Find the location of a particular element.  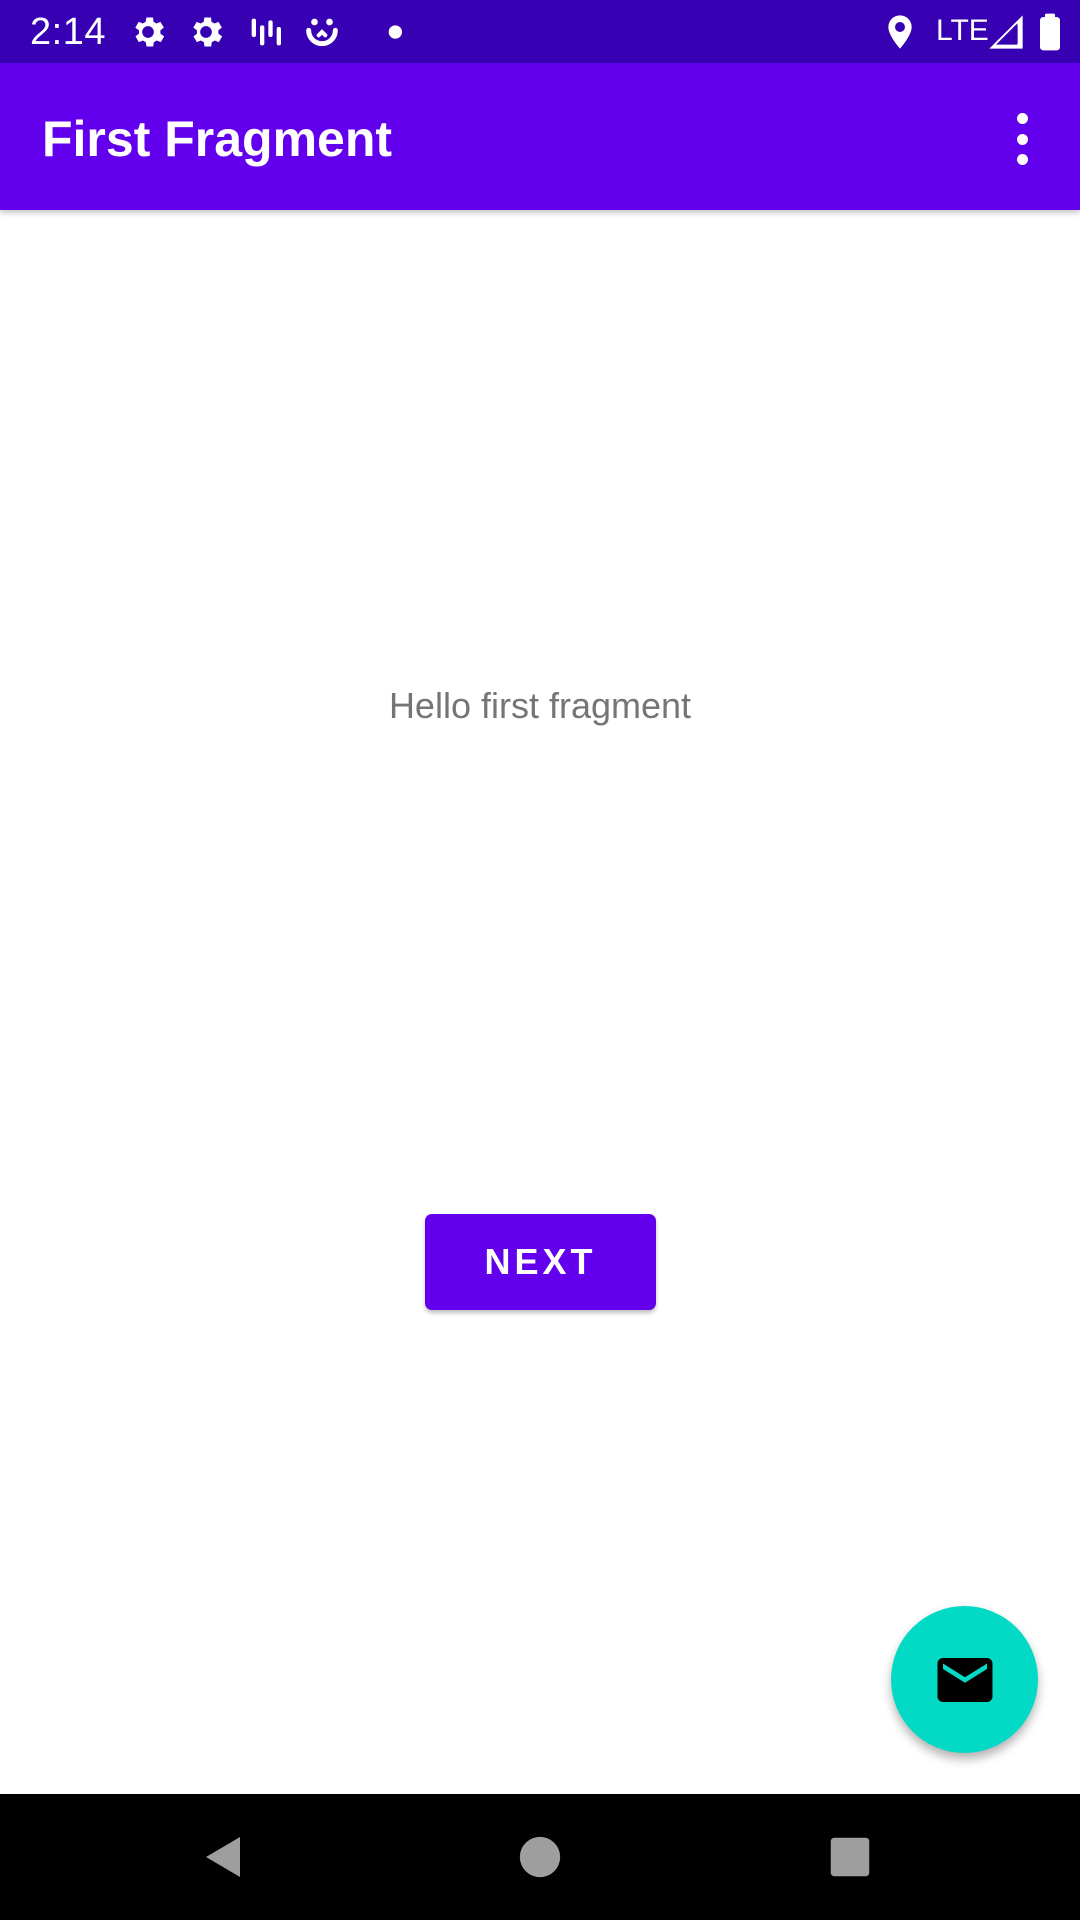

page-title: First Fragment is located at coordinates (217, 139).